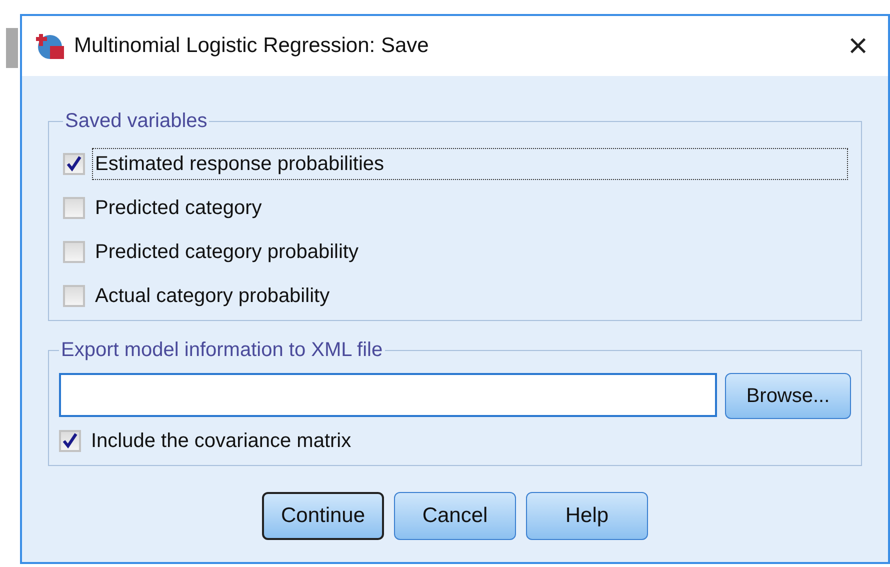 This screenshot has width=890, height=567. I want to click on group-title: Saved variables, so click(136, 121).